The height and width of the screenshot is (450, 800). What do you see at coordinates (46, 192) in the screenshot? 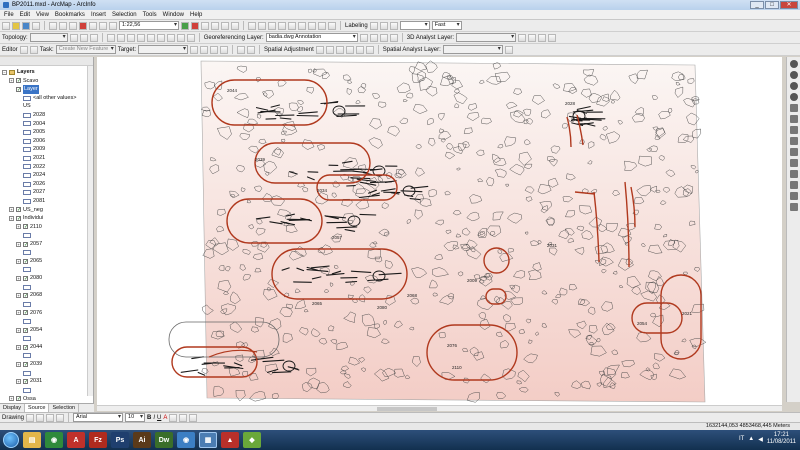
I see `toc-item: 2027` at bounding box center [46, 192].